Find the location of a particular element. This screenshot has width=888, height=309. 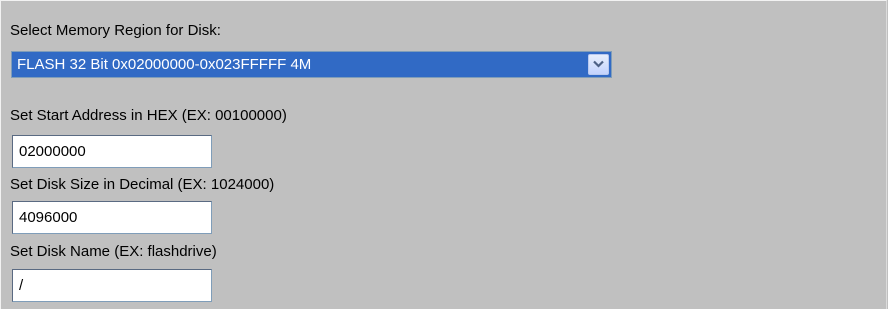

start-address-input is located at coordinates (112, 151).